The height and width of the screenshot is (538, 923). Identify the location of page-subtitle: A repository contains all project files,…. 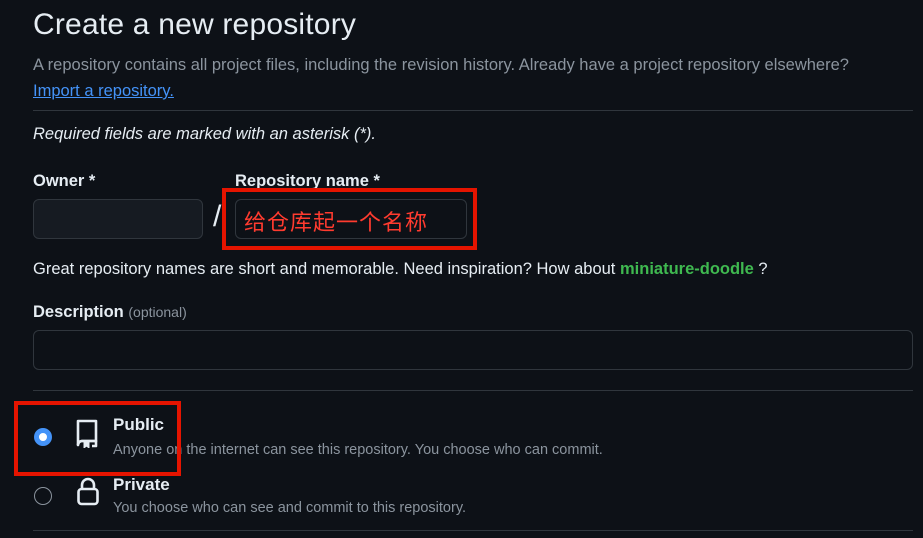
(473, 78).